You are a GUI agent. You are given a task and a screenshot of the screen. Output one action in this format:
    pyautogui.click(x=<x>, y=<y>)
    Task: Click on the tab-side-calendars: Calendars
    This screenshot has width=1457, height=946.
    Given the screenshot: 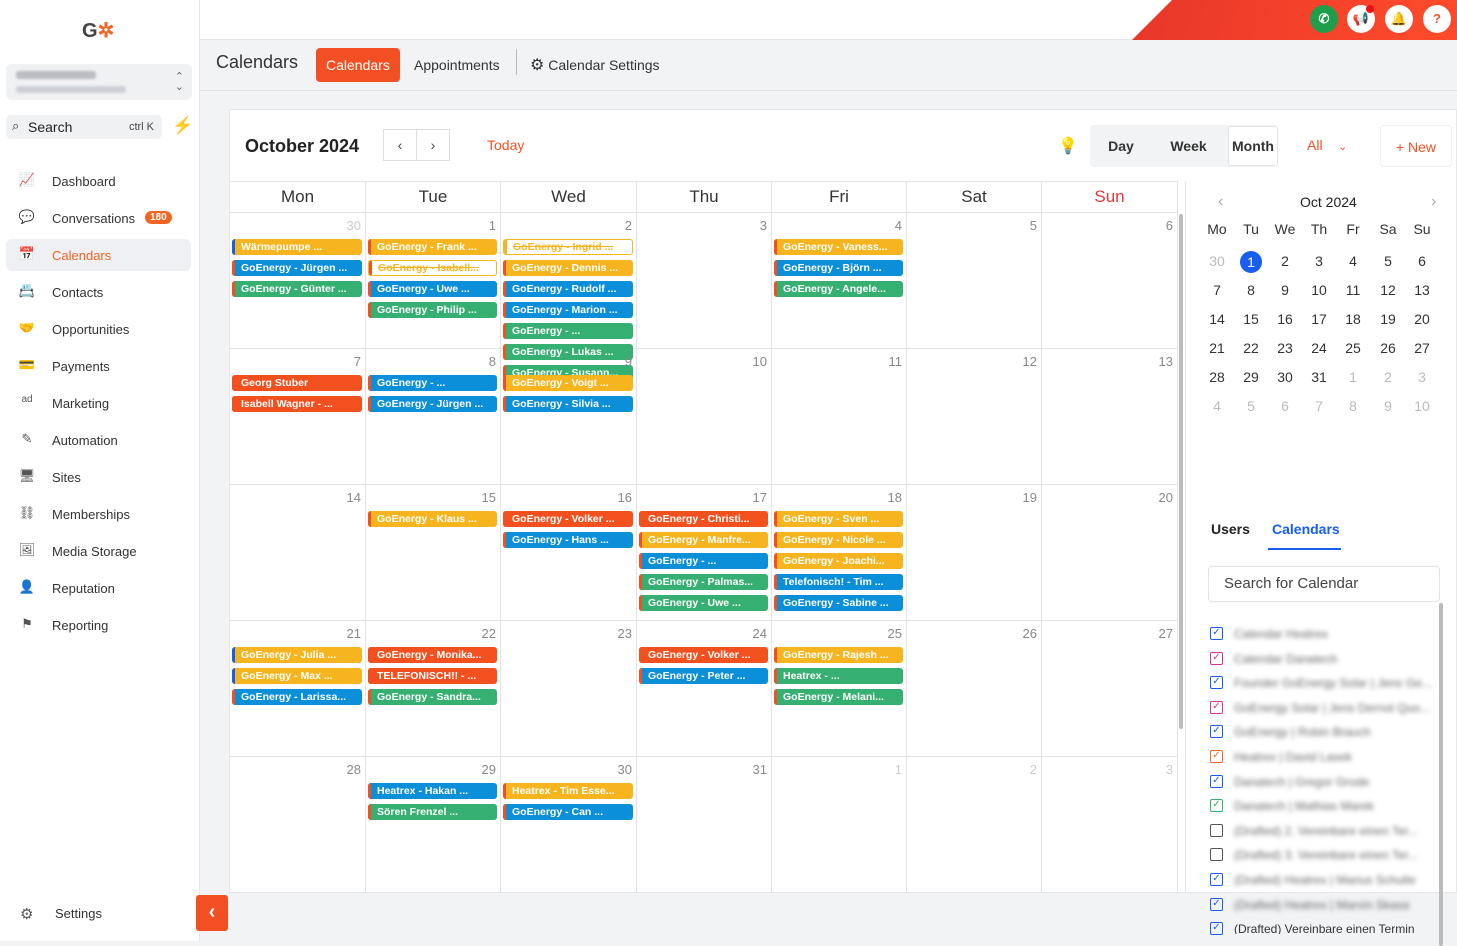 What is the action you would take?
    pyautogui.click(x=1306, y=529)
    